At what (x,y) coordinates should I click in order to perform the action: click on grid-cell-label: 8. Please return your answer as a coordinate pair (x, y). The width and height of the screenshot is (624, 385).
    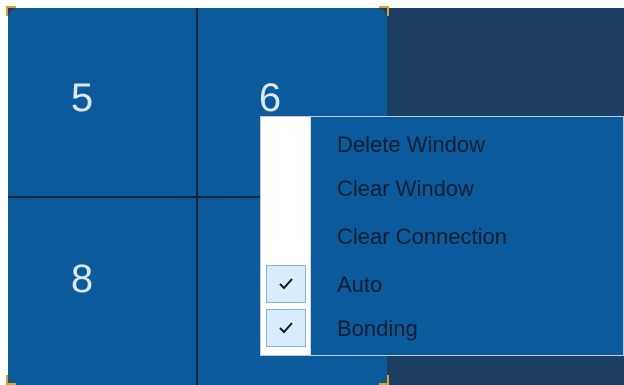
    Looking at the image, I should click on (82, 279).